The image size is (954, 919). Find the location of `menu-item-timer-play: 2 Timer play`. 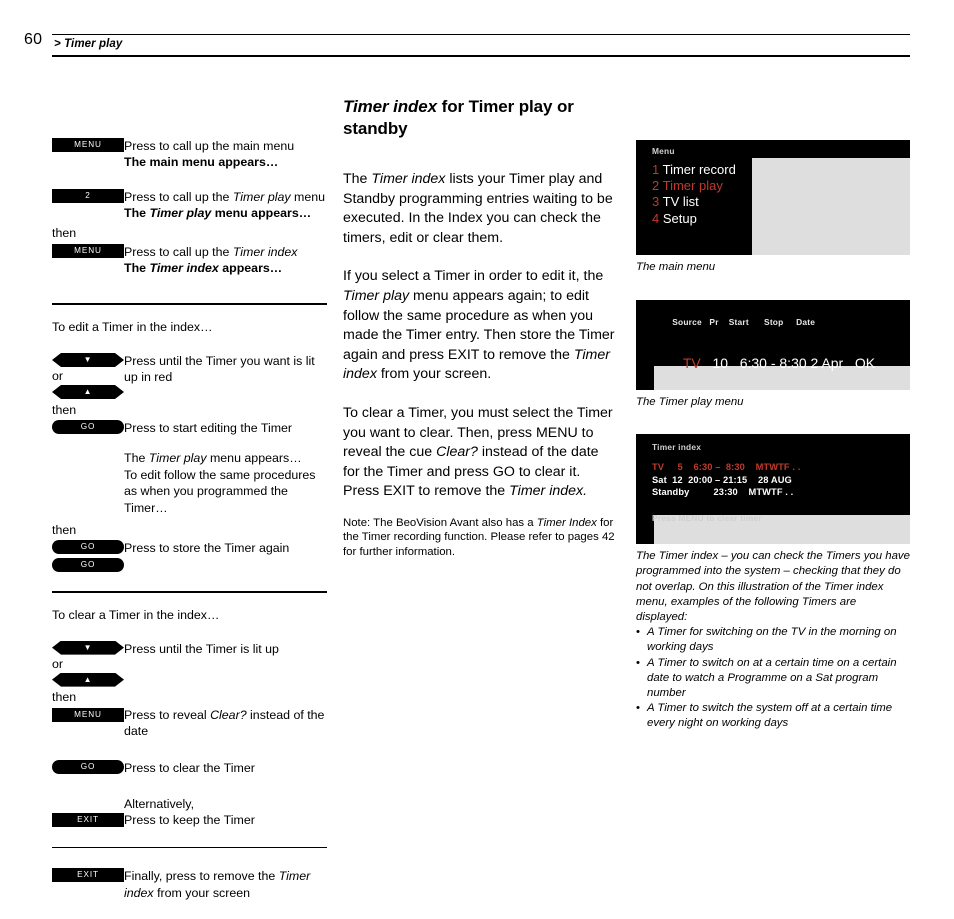

menu-item-timer-play: 2 Timer play is located at coordinates (781, 186).